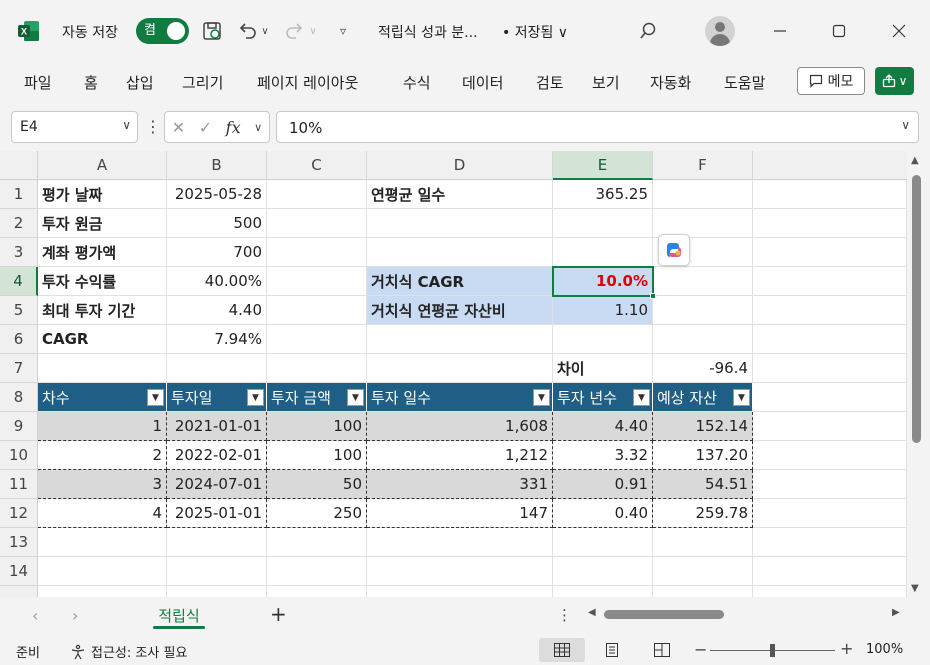 This screenshot has width=930, height=665. I want to click on table-cell: 2021-01-01, so click(217, 426).